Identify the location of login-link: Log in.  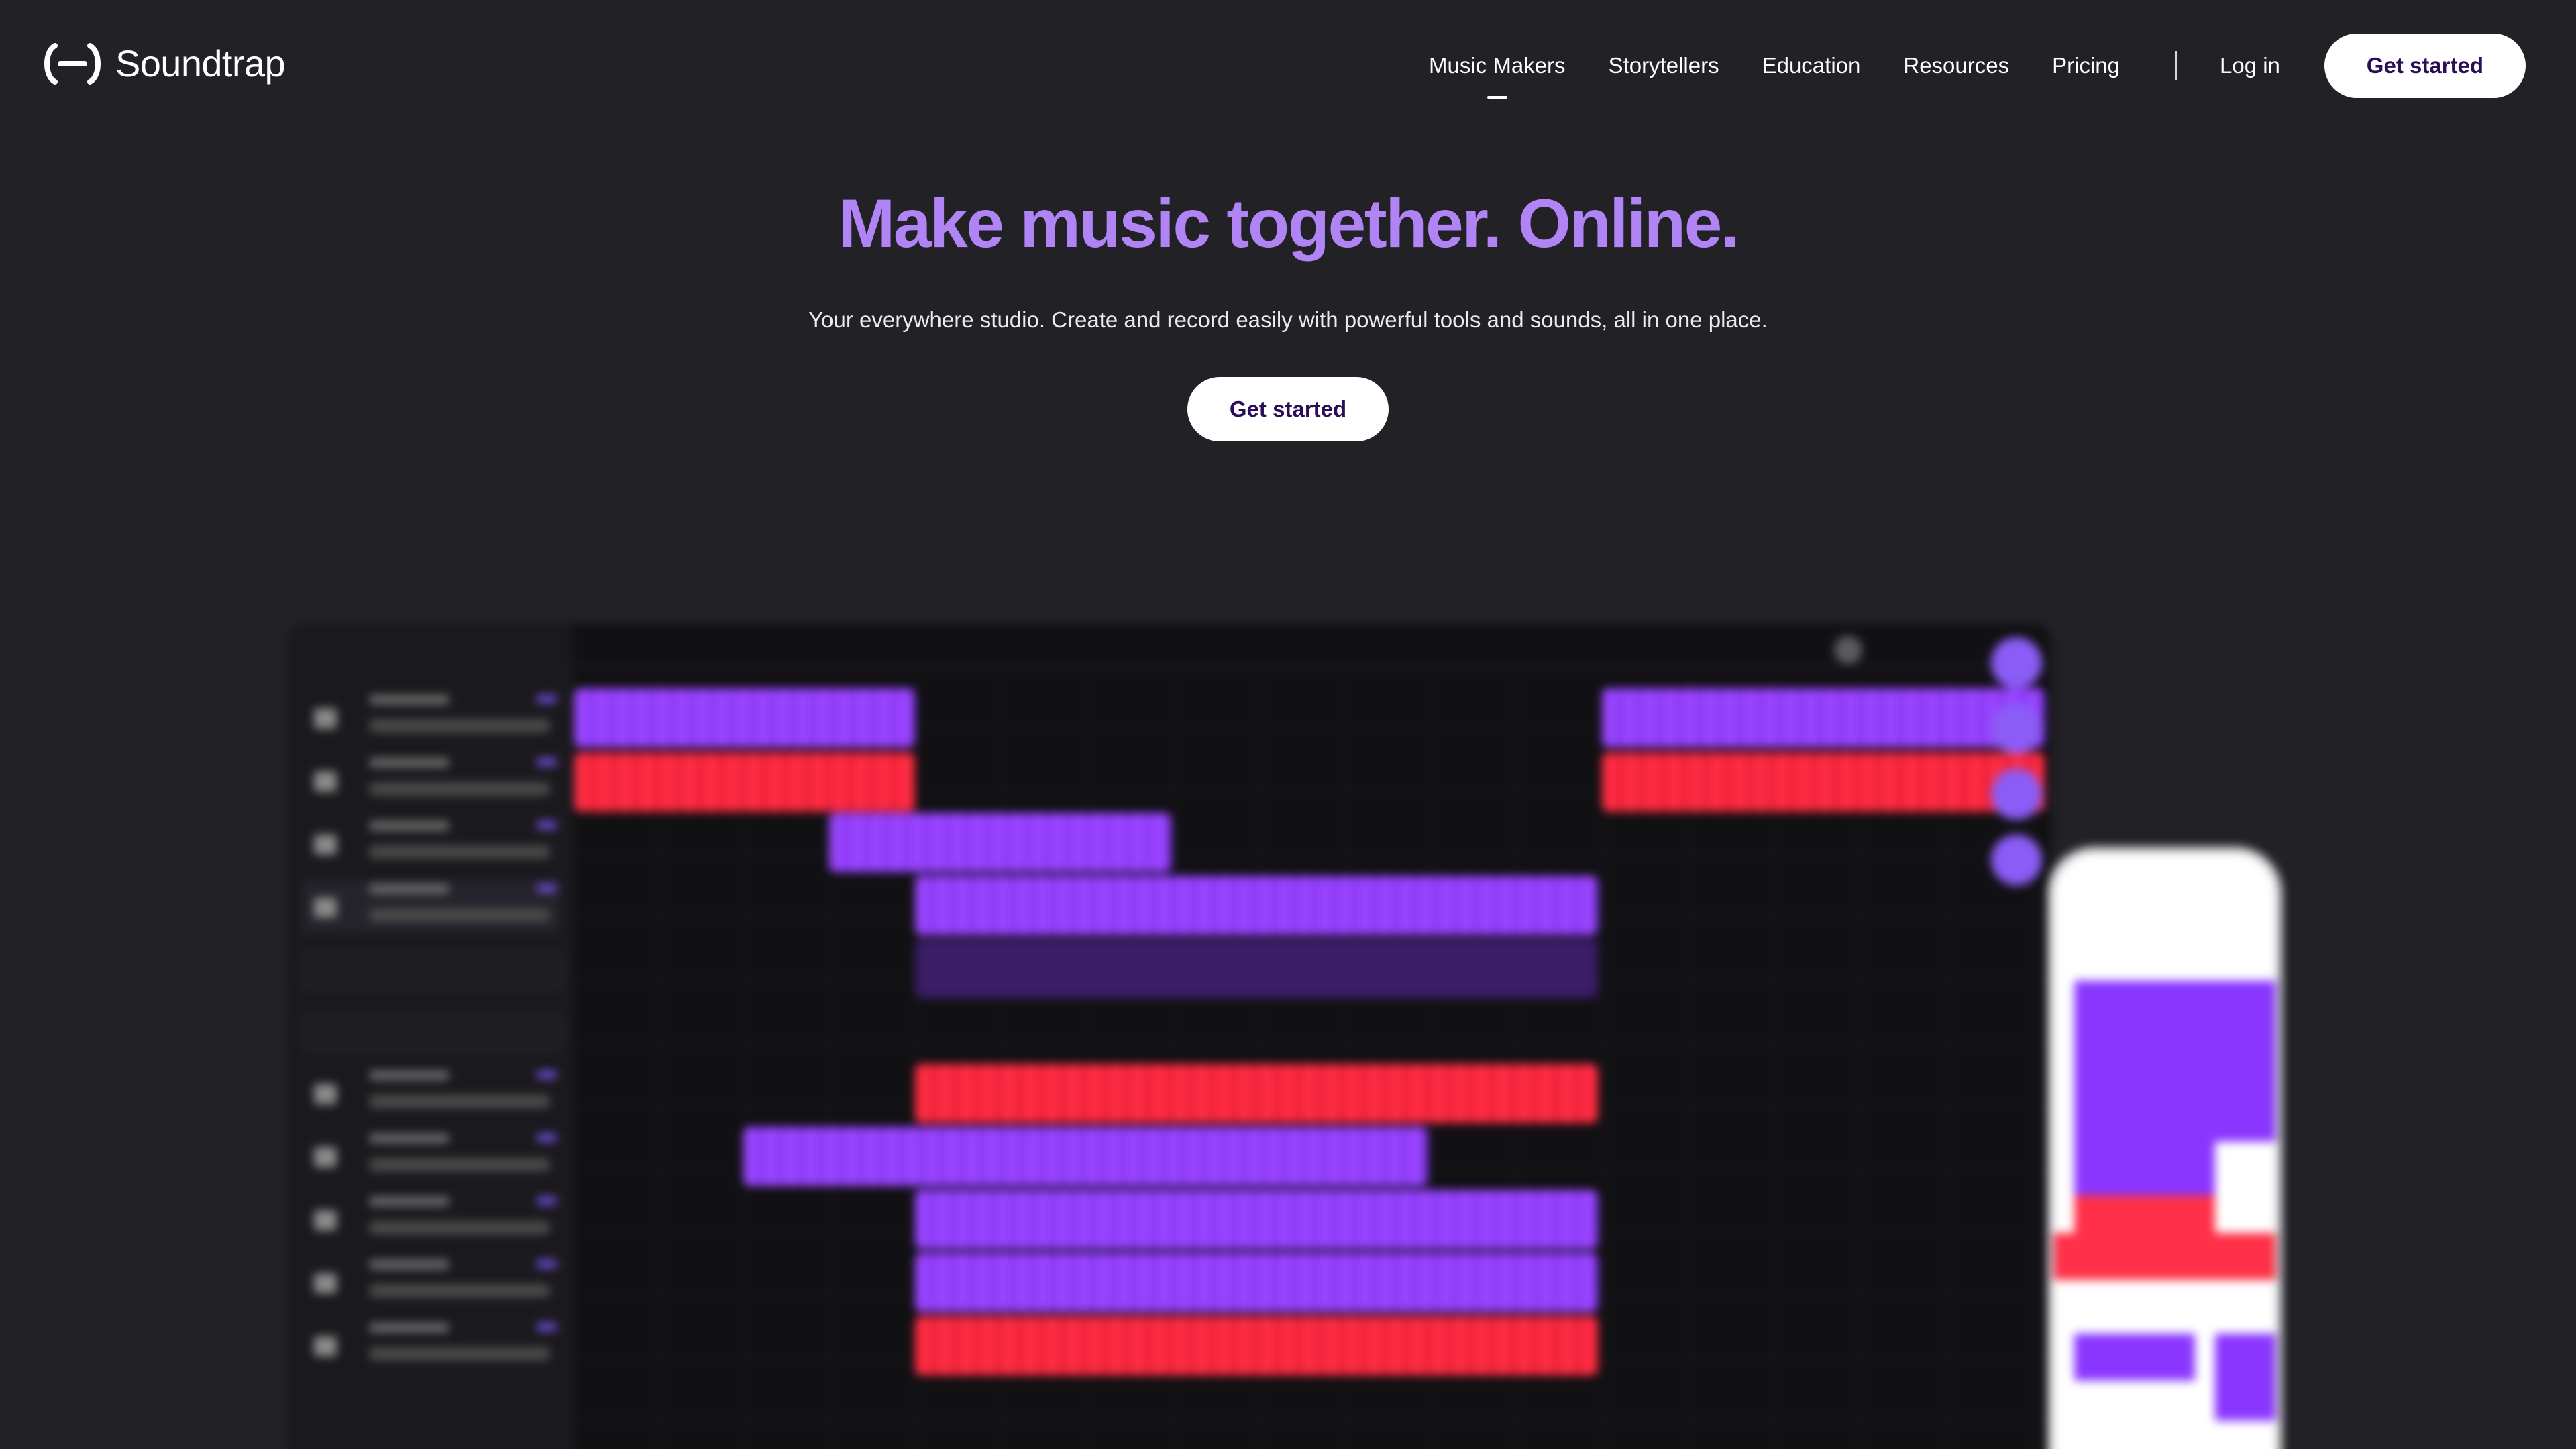
(2250, 65).